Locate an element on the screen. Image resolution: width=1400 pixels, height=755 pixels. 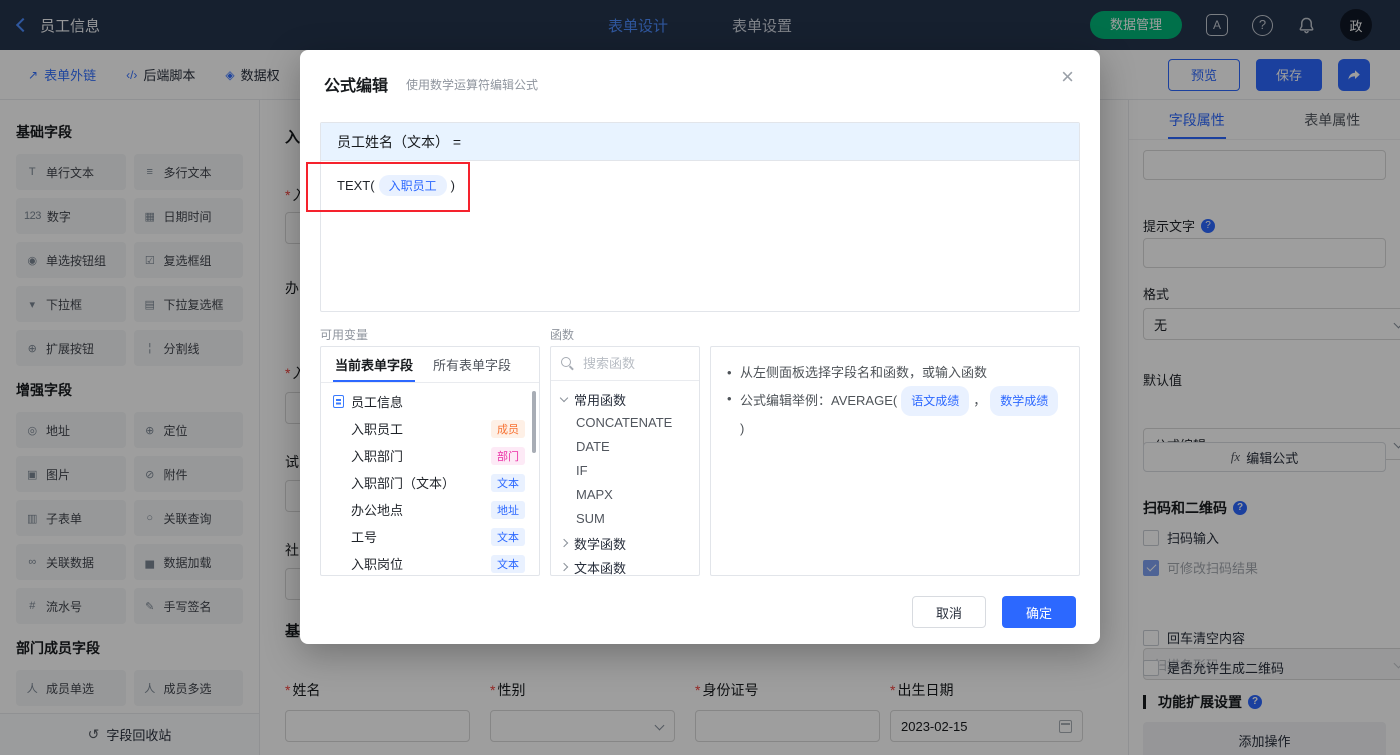
scrollbar-thumb is located at coordinates (534, 422).